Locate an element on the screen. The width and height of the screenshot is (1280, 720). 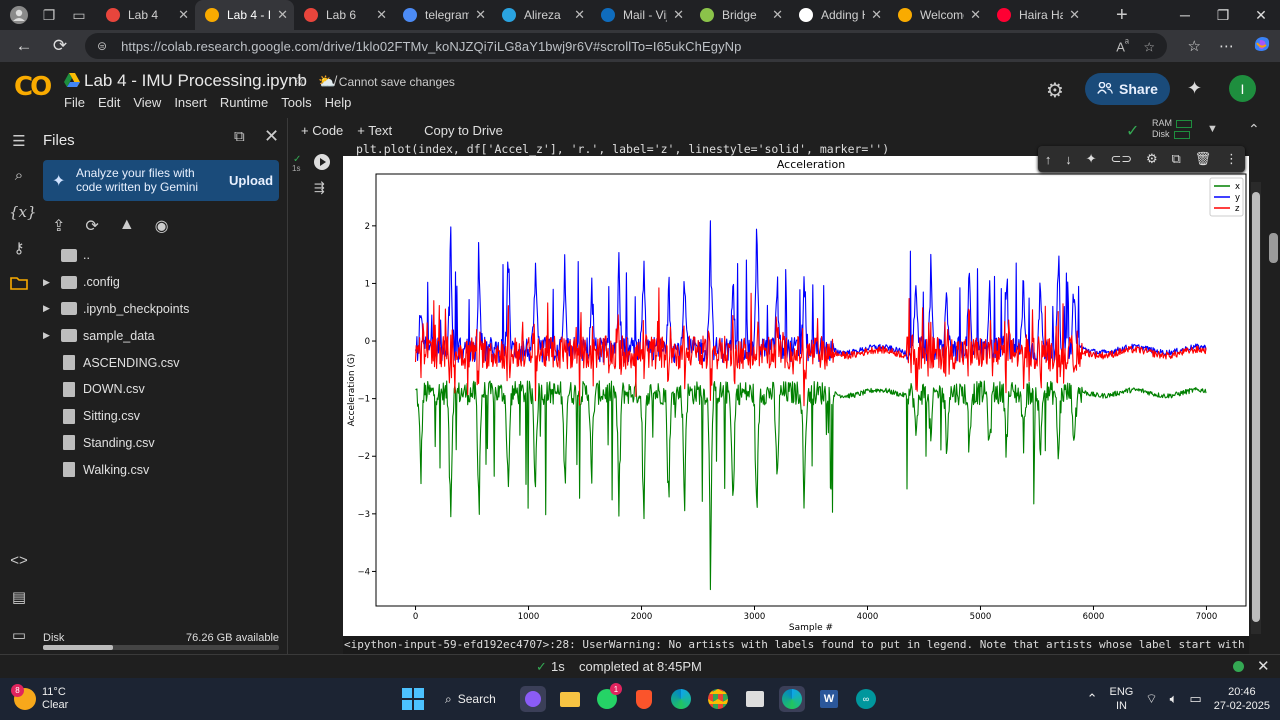
chrome-icon is located at coordinates (718, 699).